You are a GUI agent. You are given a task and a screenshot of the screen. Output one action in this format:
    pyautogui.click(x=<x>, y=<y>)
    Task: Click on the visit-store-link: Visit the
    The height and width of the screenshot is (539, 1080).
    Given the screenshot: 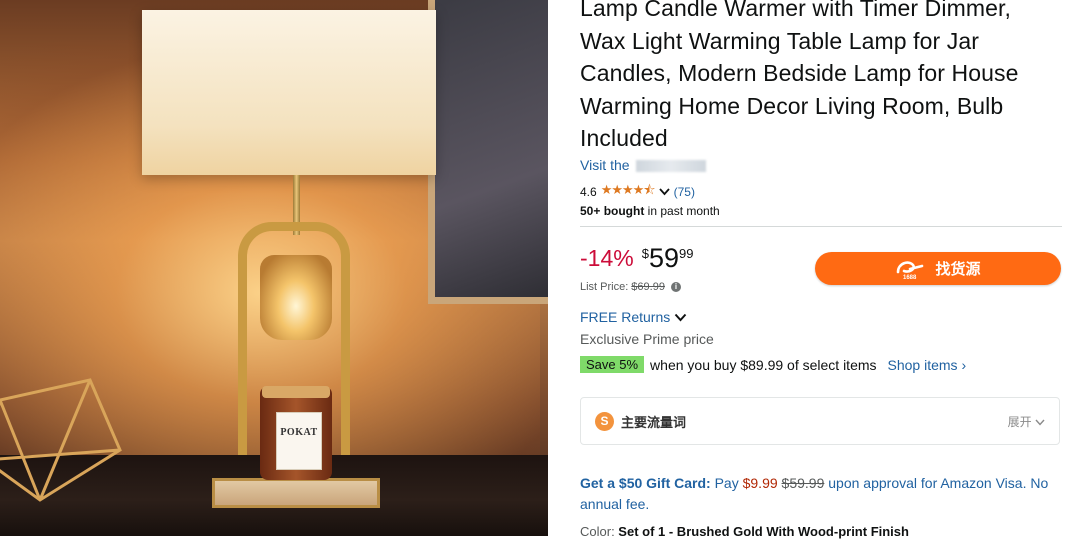 What is the action you would take?
    pyautogui.click(x=643, y=165)
    